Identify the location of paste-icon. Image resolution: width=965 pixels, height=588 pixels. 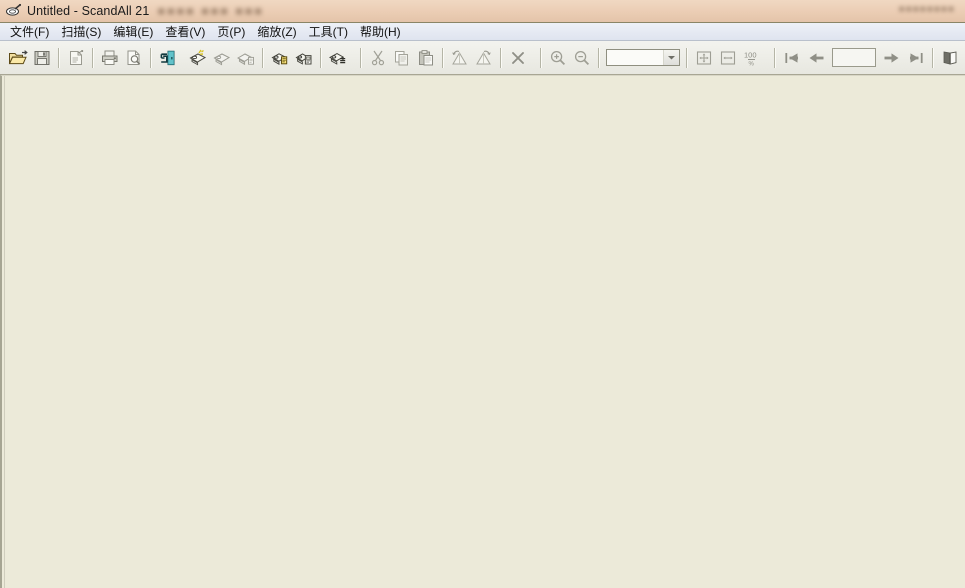
(426, 58).